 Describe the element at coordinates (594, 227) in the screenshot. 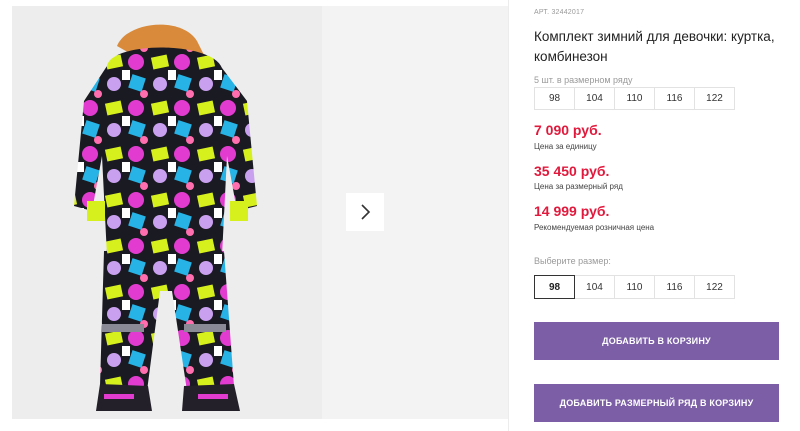

I see `retail-price-note: Рекомендуемая розничная цена` at that location.